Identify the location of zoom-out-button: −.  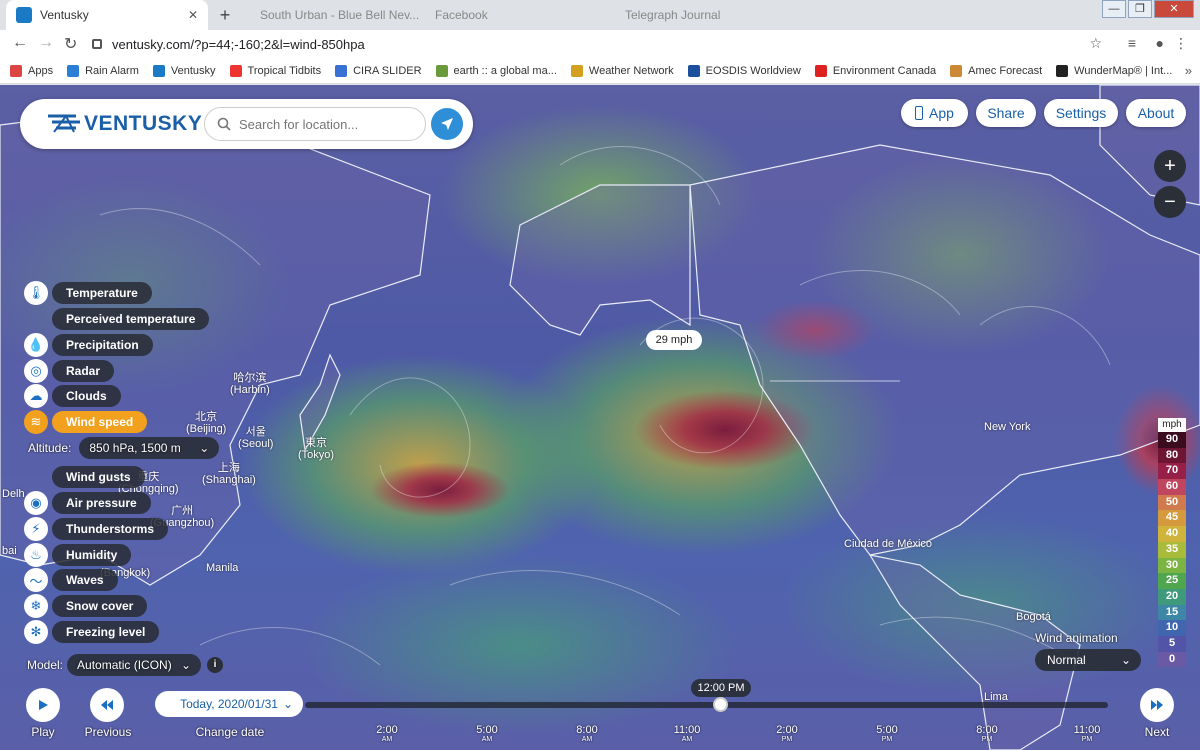
(1170, 202).